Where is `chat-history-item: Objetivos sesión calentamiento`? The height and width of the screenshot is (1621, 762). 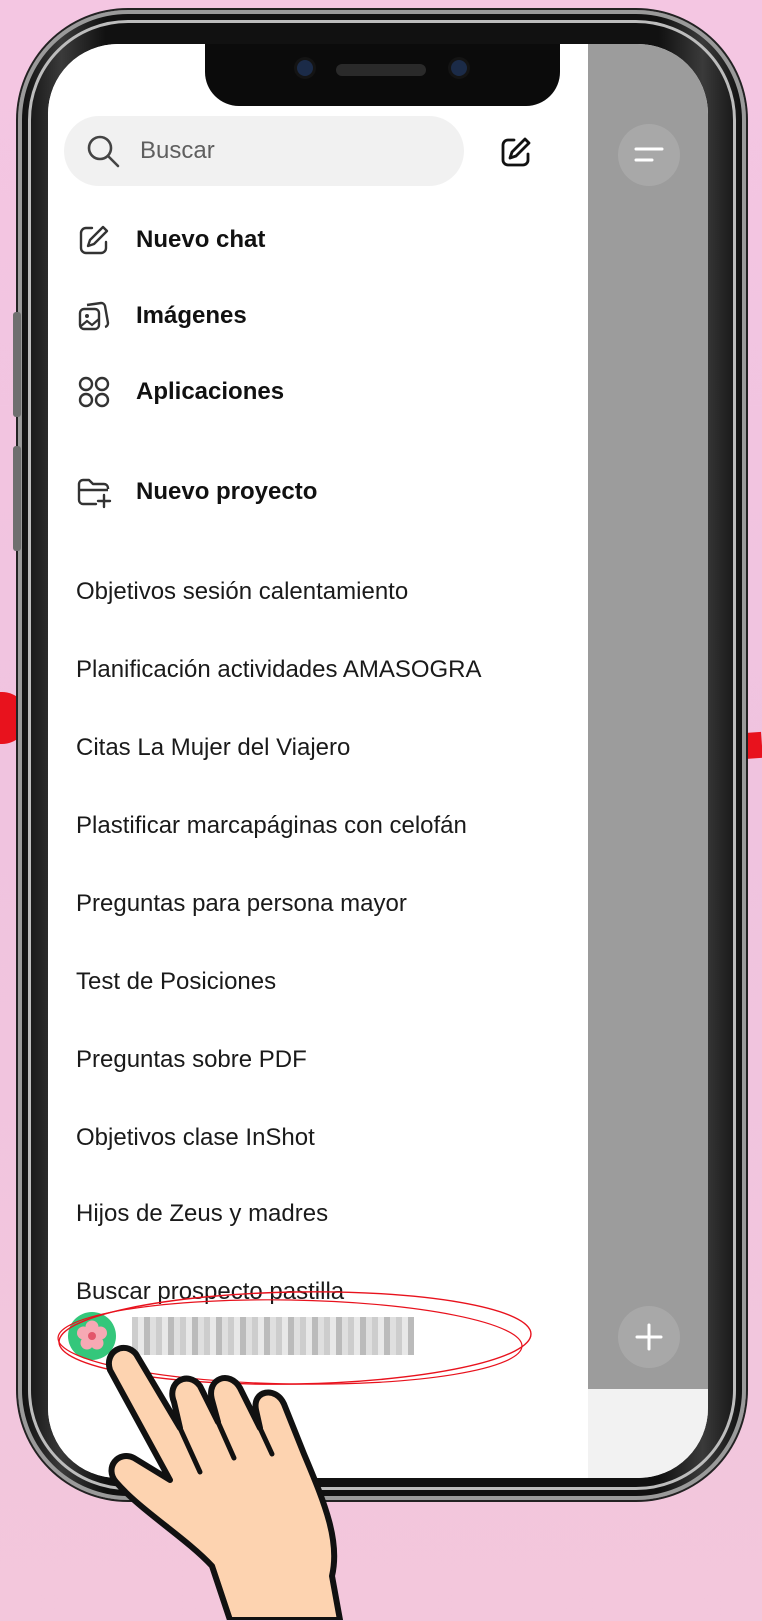
chat-history-item: Objetivos sesión calentamiento is located at coordinates (242, 592).